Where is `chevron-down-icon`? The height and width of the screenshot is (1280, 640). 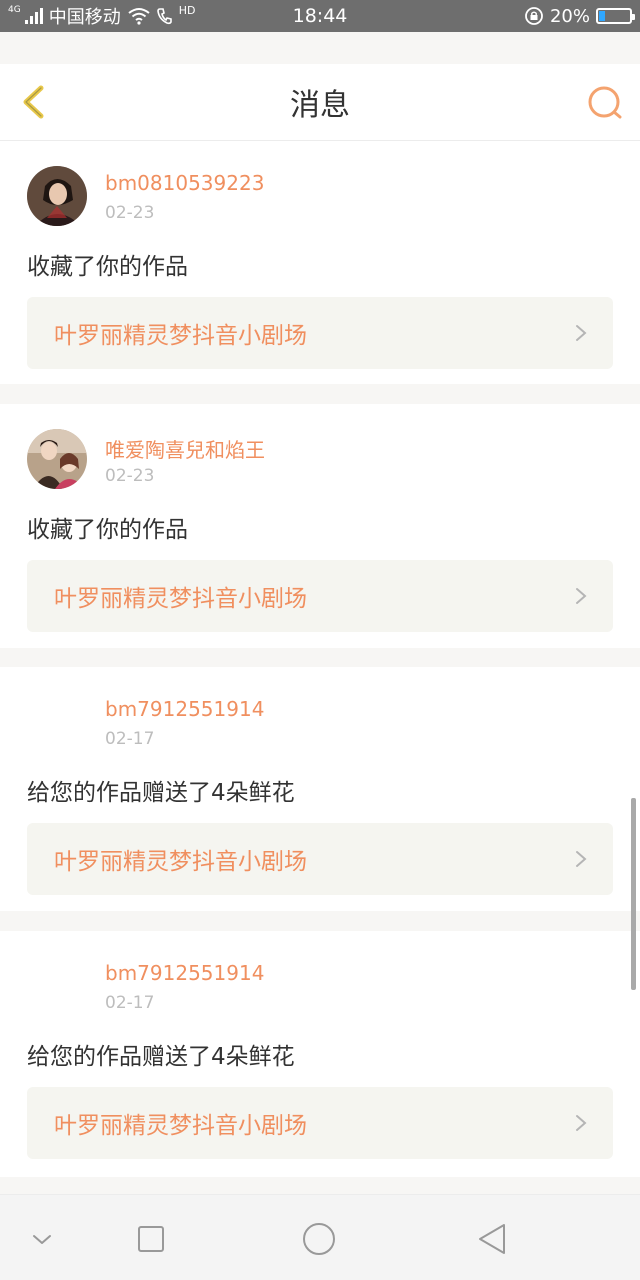
chevron-down-icon is located at coordinates (42, 1239).